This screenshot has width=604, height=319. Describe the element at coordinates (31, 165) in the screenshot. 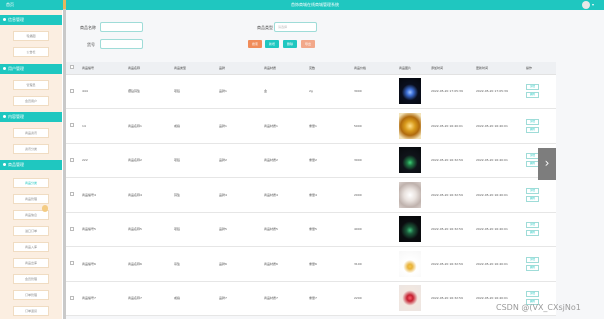

I see `sidebar-section-products: 商品管理` at that location.